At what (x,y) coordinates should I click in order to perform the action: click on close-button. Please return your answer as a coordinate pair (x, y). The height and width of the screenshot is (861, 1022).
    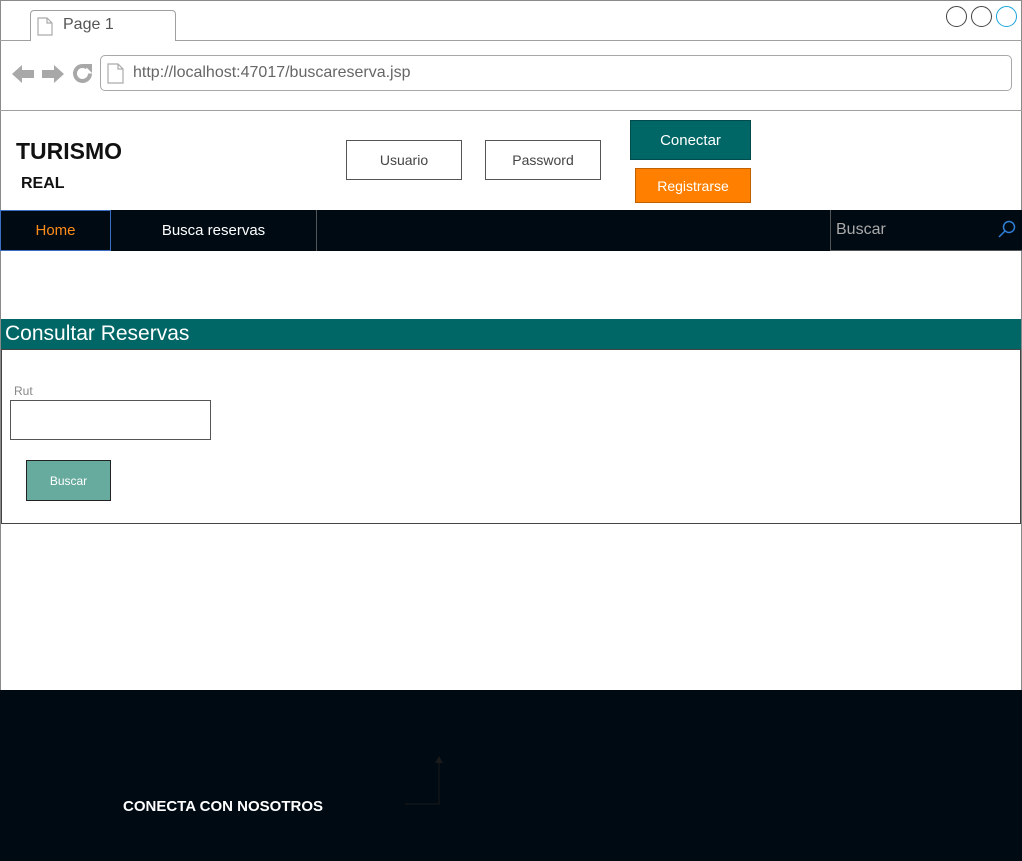
    Looking at the image, I should click on (1006, 16).